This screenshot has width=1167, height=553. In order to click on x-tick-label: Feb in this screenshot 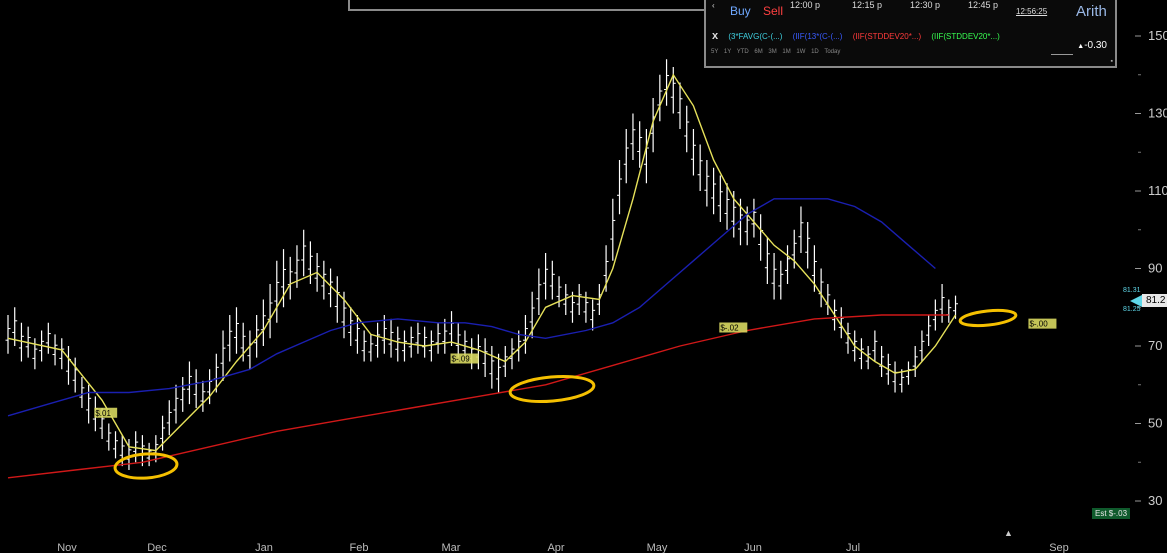, I will do `click(359, 547)`.